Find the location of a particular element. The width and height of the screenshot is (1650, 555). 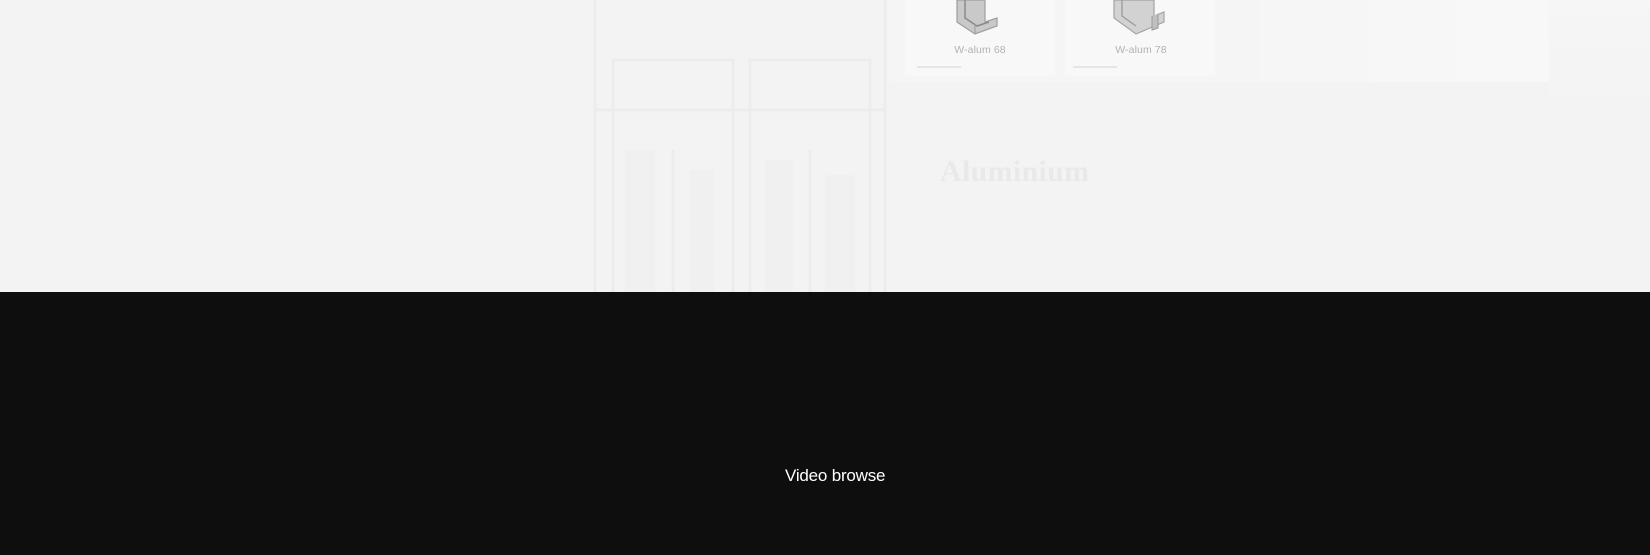

window-illustration is located at coordinates (740, 146).